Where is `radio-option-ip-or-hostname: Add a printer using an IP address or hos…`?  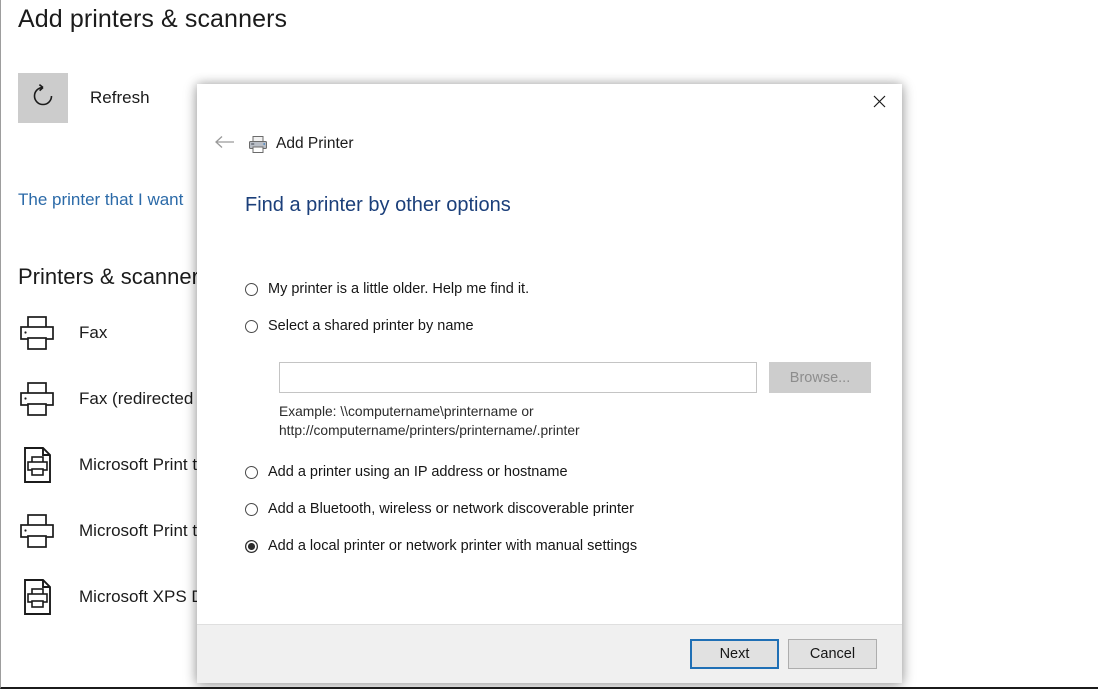
radio-option-ip-or-hostname: Add a printer using an IP address or hos… is located at coordinates (565, 480).